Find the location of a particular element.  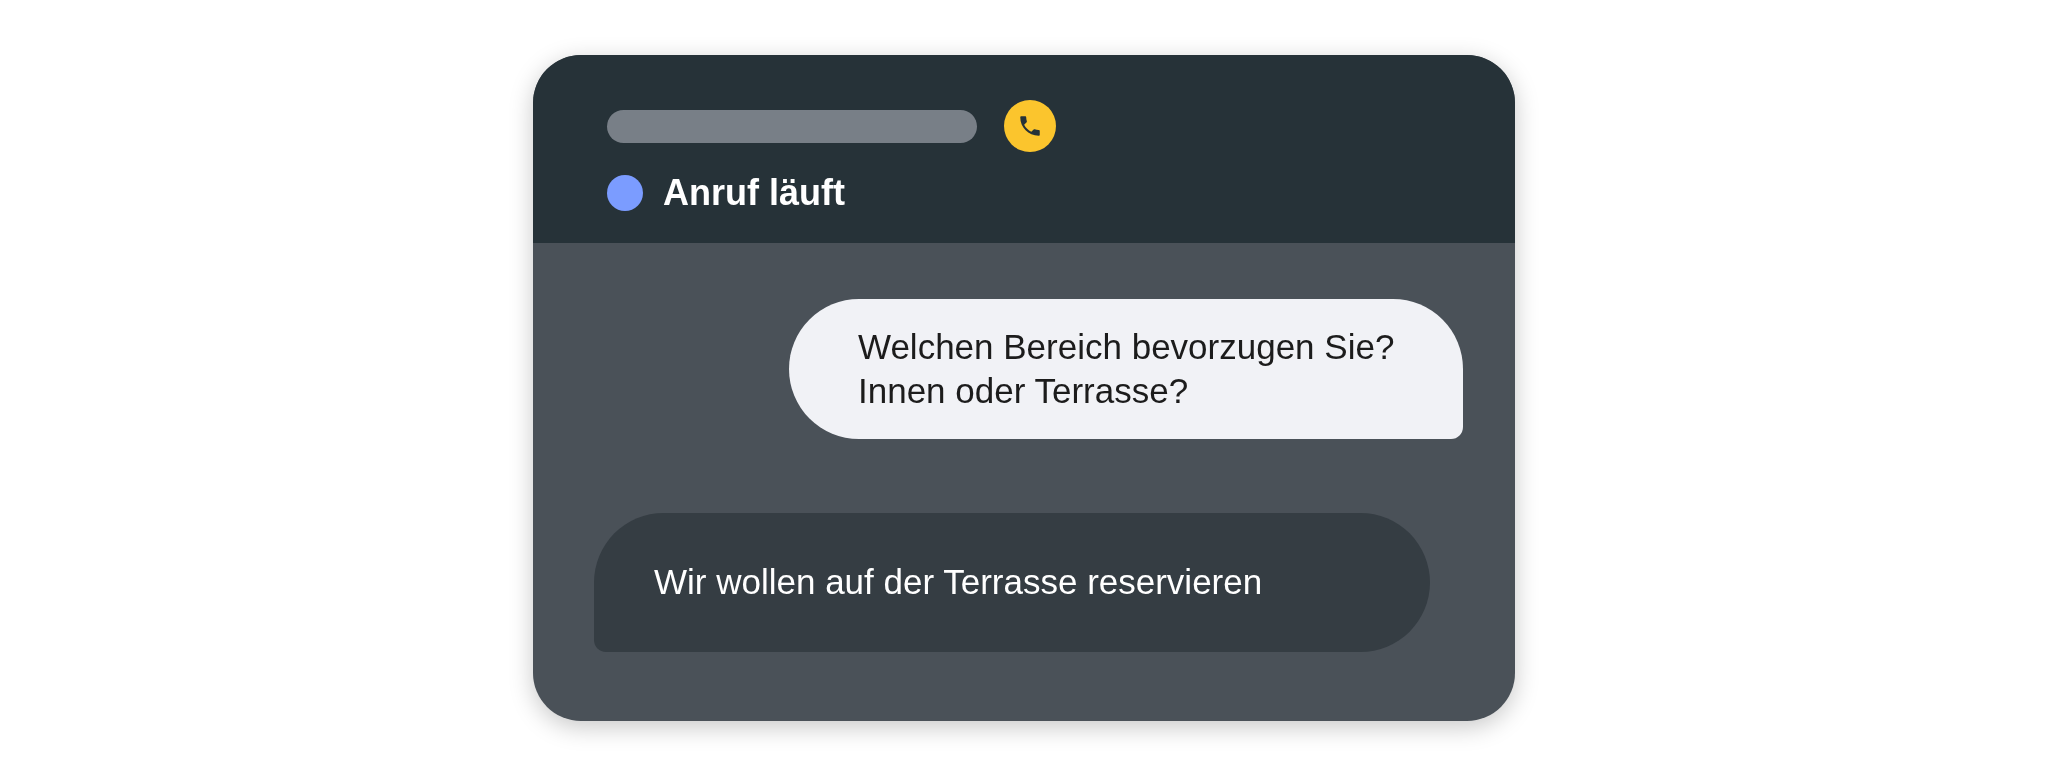

message-bubble: Wir wollen auf der Terrasse reservieren is located at coordinates (1012, 582).